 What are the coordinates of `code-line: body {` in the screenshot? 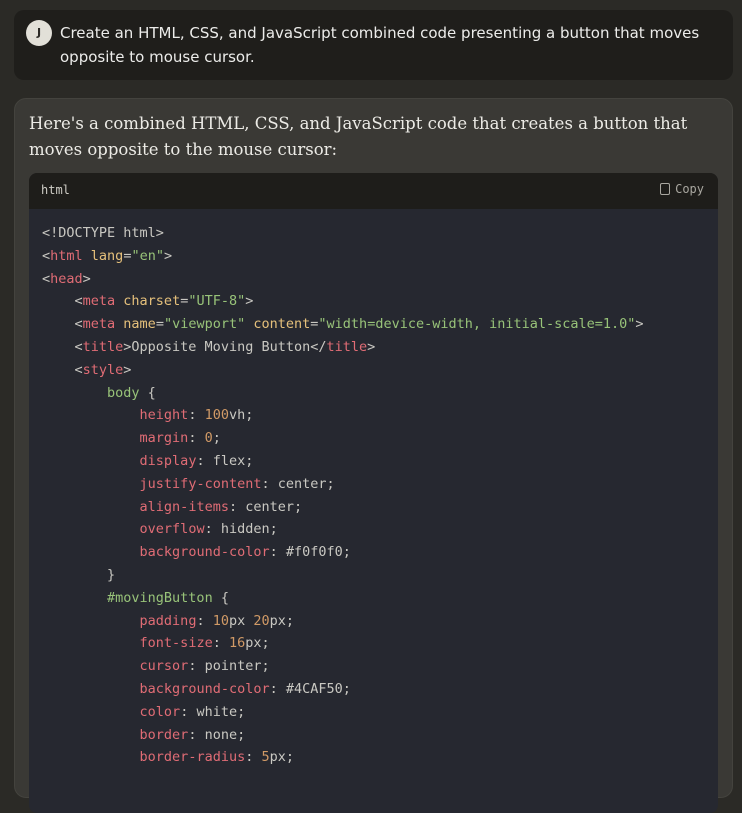 It's located at (373, 393).